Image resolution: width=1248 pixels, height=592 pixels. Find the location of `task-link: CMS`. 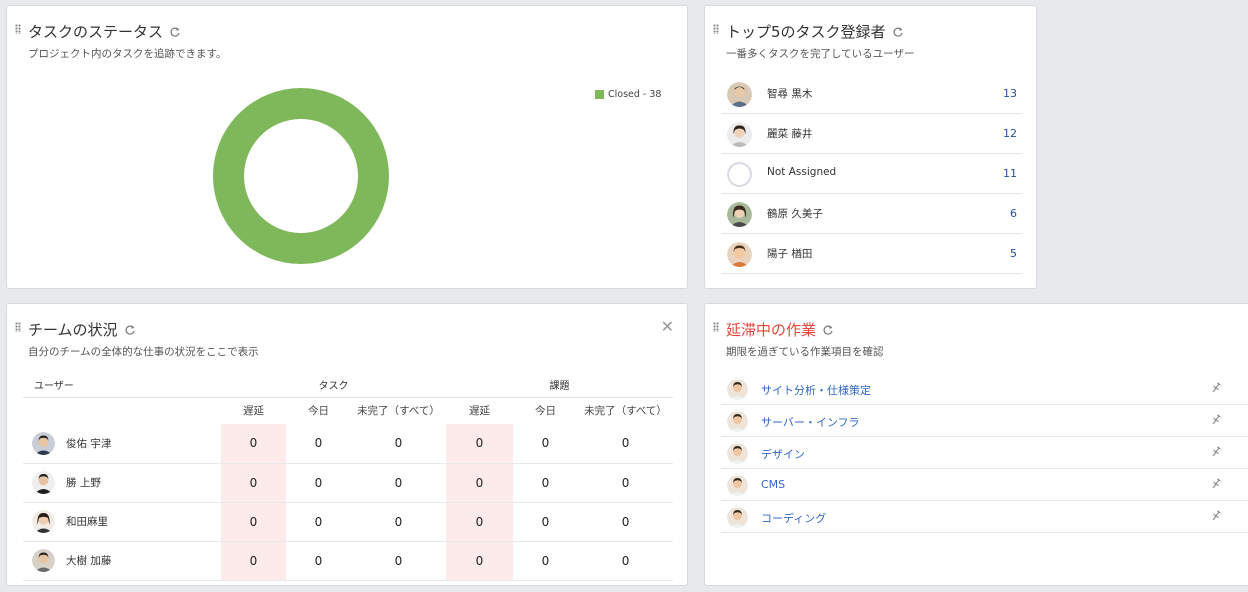

task-link: CMS is located at coordinates (773, 484).